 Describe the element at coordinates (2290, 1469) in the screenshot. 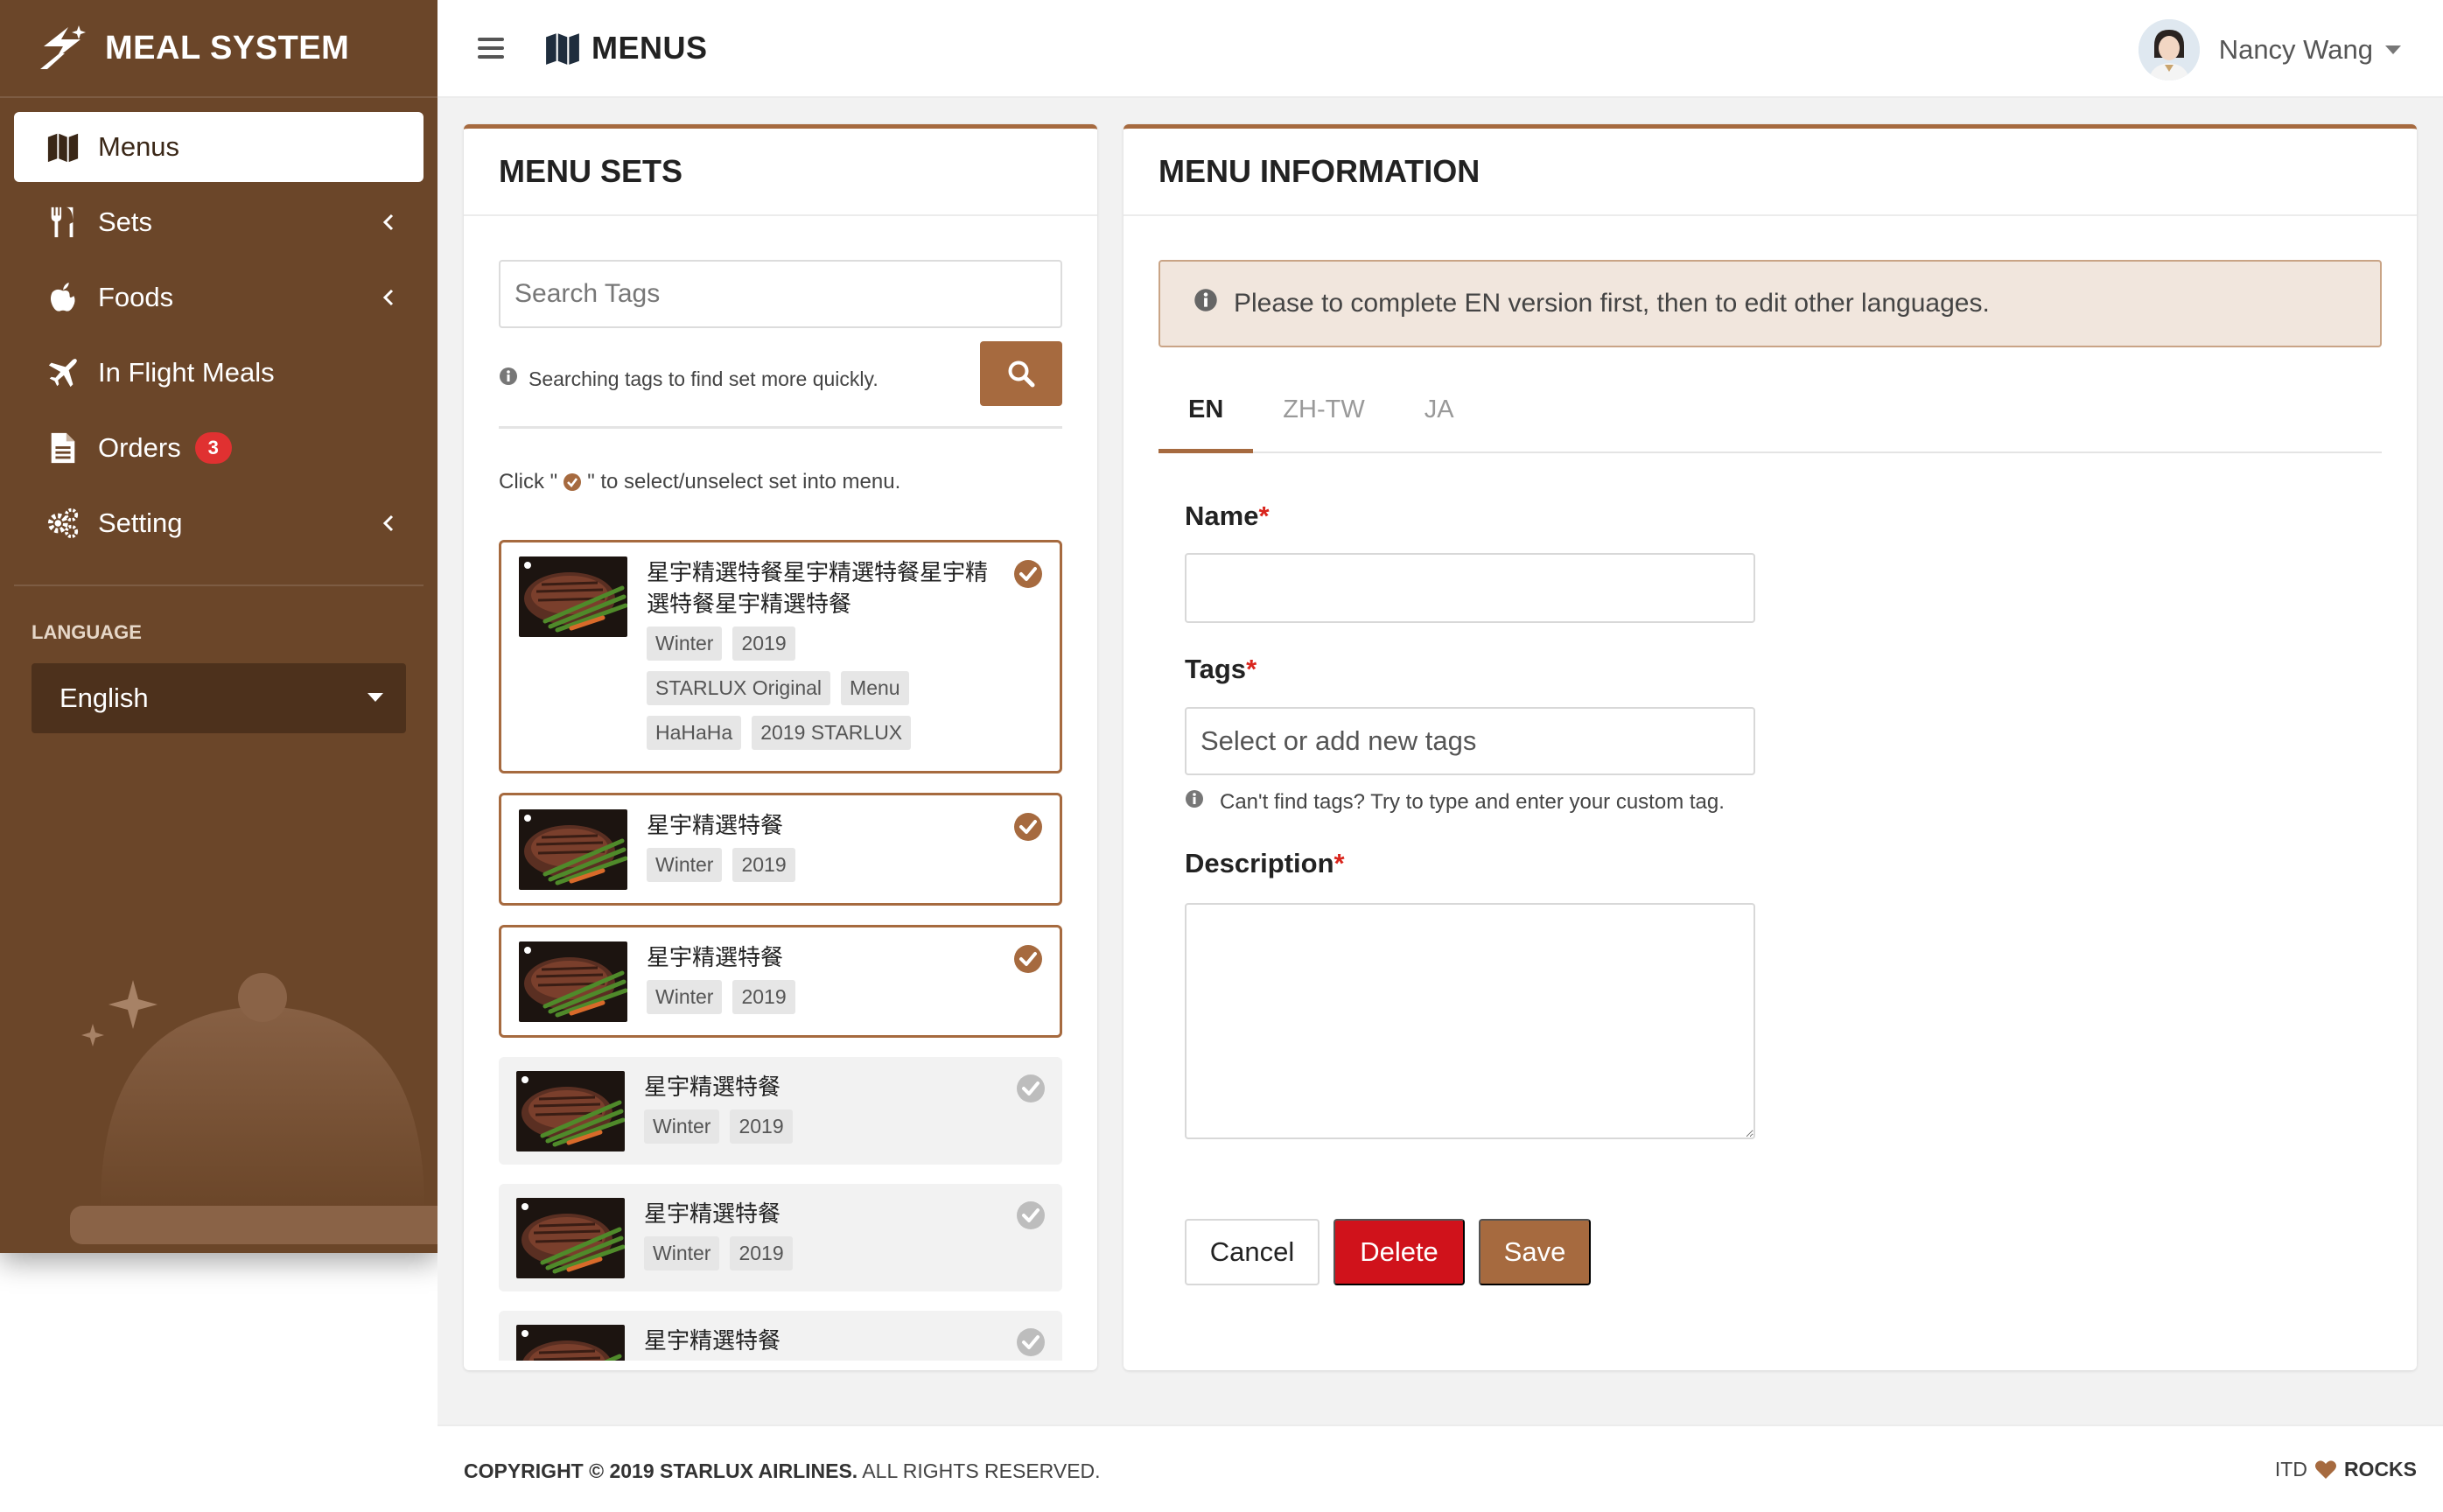

I see `footer-prefix: ITD` at that location.